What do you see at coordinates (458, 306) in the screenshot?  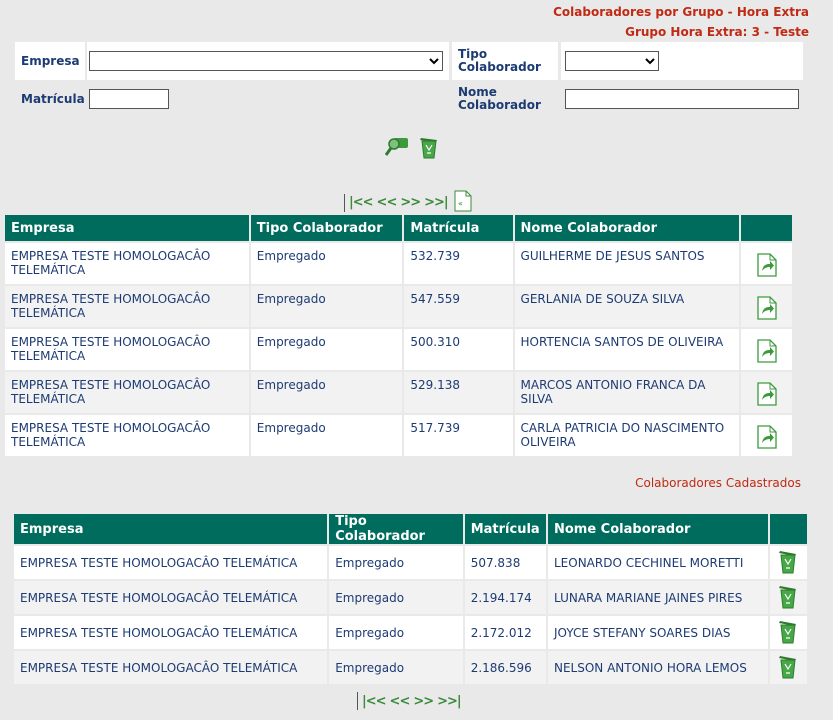 I see `cell-matricula: 547.559` at bounding box center [458, 306].